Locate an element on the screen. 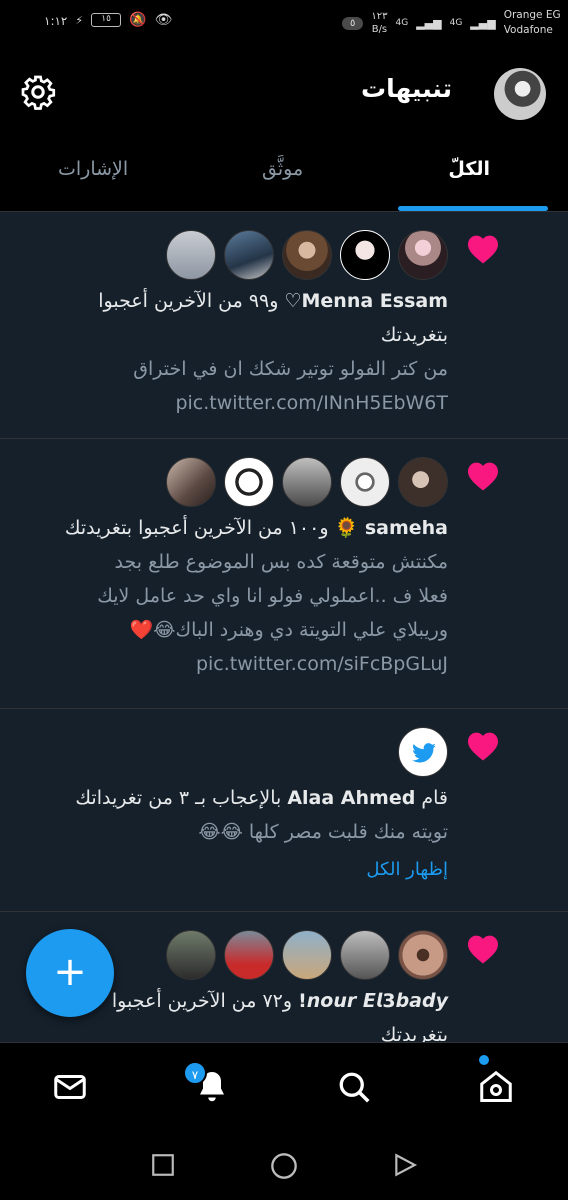  tweet-text: وريبلاي علي التويتة دي وهنرد الباك😂❤️ is located at coordinates (288, 630).